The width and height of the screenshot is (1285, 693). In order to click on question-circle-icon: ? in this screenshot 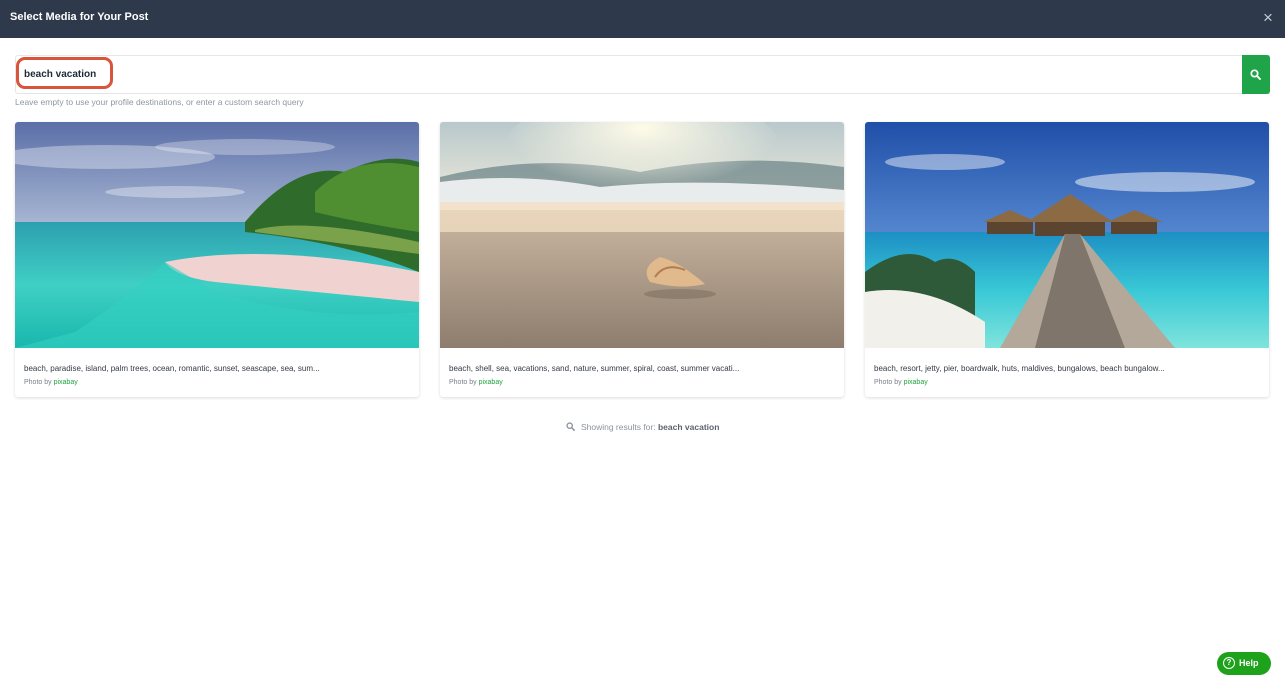, I will do `click(1229, 663)`.